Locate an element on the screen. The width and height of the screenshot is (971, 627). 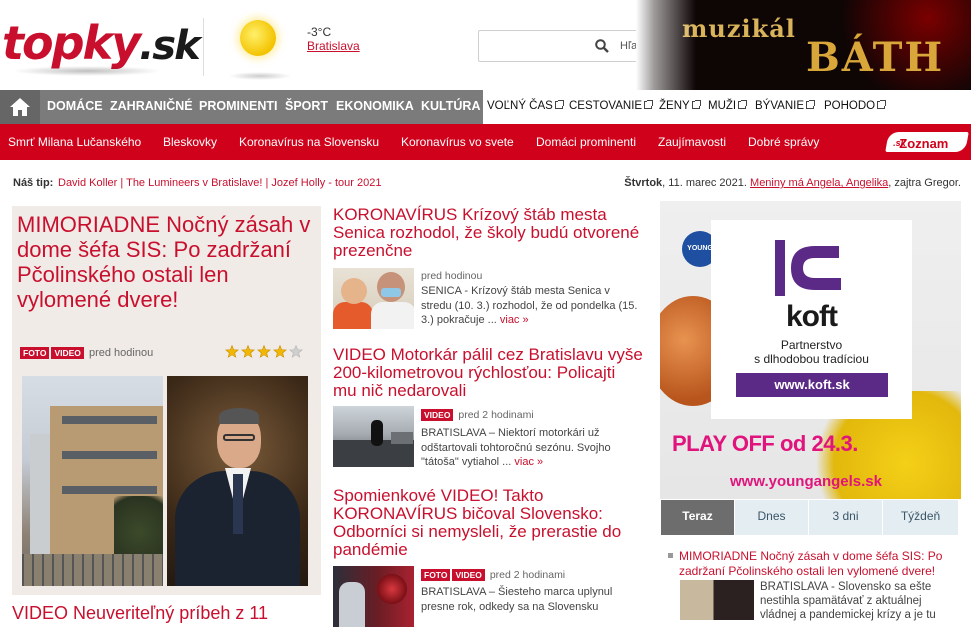
rating-stars is located at coordinates (265, 352).